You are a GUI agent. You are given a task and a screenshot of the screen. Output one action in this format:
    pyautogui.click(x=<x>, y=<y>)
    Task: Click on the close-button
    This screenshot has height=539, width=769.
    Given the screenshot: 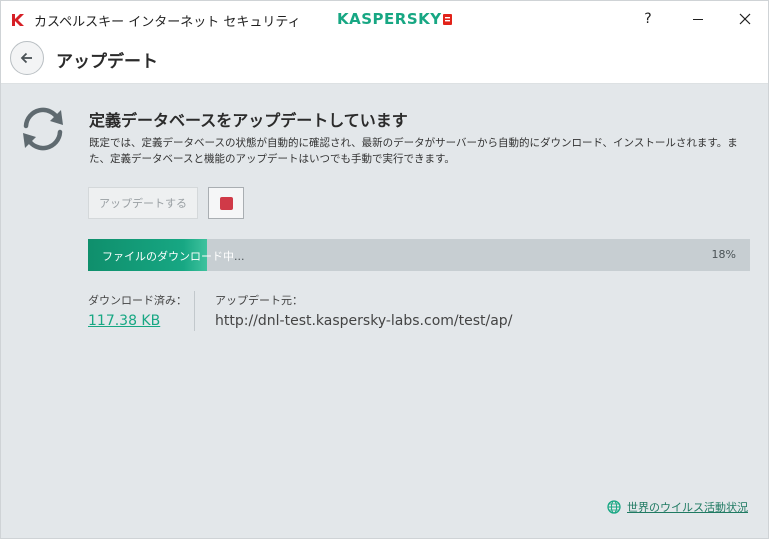 What is the action you would take?
    pyautogui.click(x=745, y=19)
    